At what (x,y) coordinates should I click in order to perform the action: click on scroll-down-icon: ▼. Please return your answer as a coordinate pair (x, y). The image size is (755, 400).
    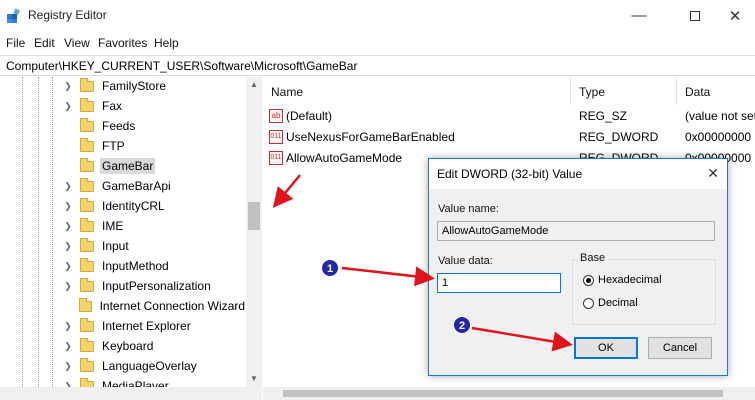
    Looking at the image, I should click on (254, 379).